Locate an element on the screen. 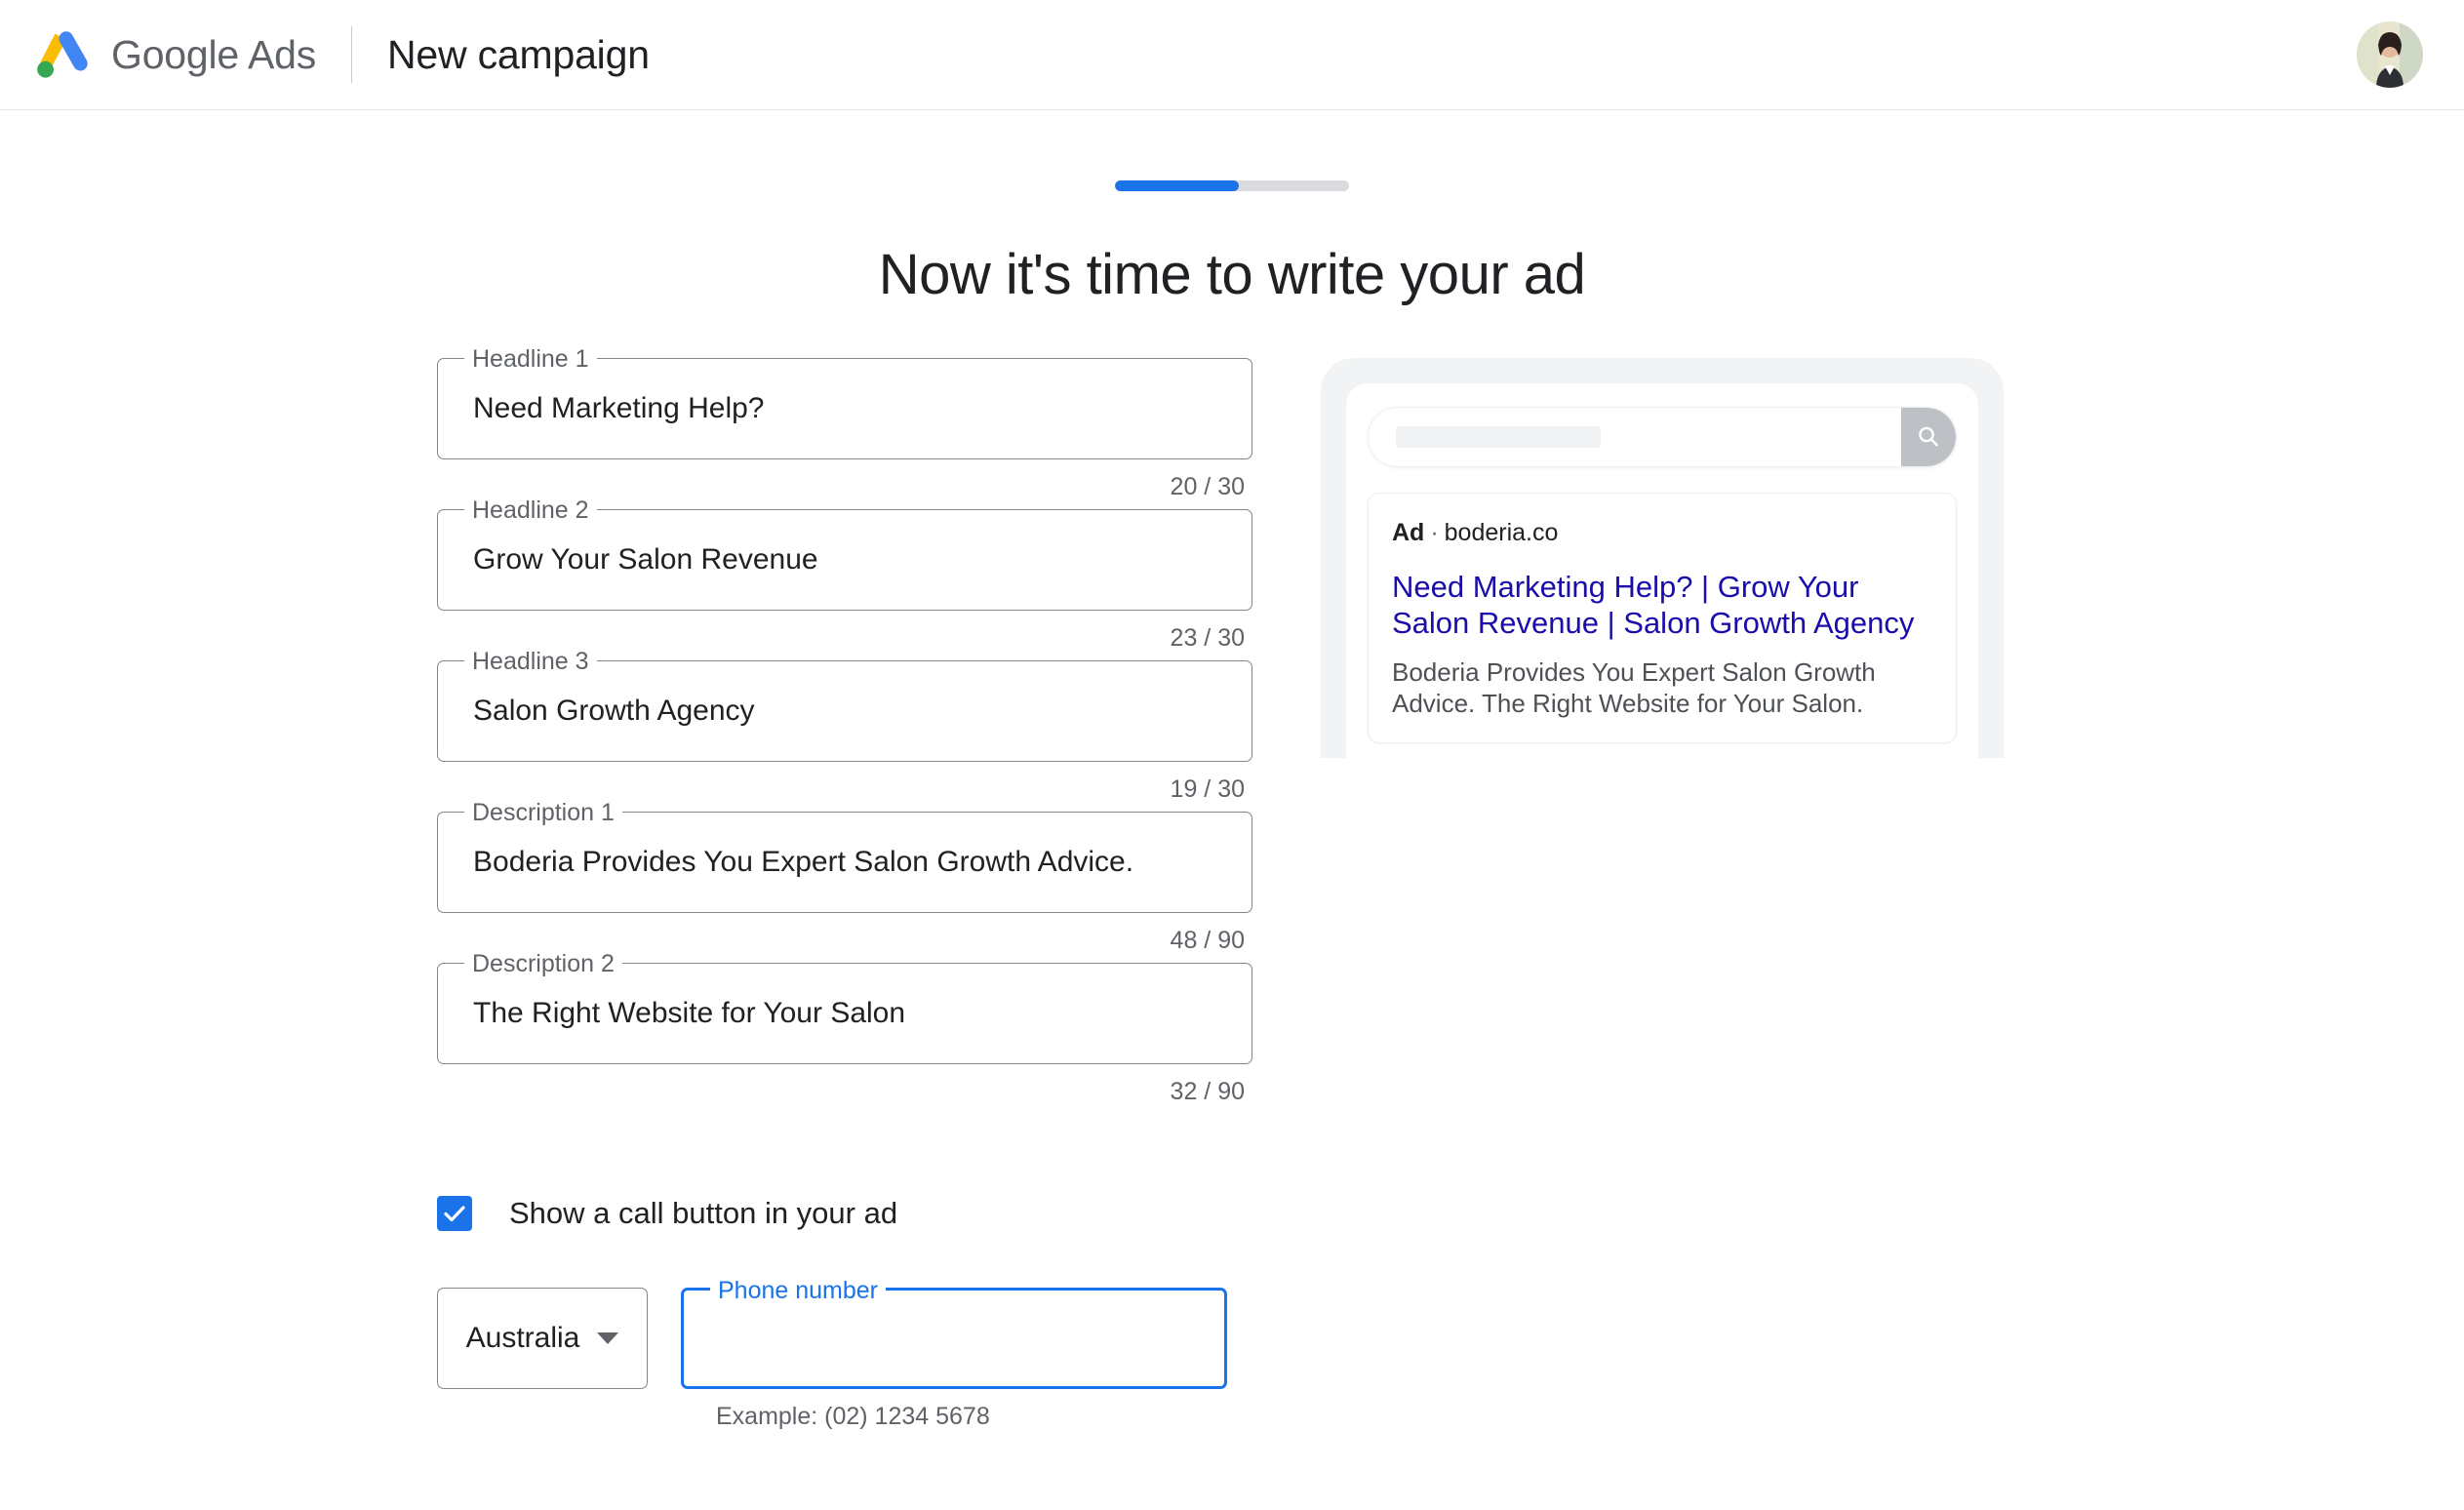 The height and width of the screenshot is (1510, 2464). headline-1-label: Headline 1 is located at coordinates (530, 359).